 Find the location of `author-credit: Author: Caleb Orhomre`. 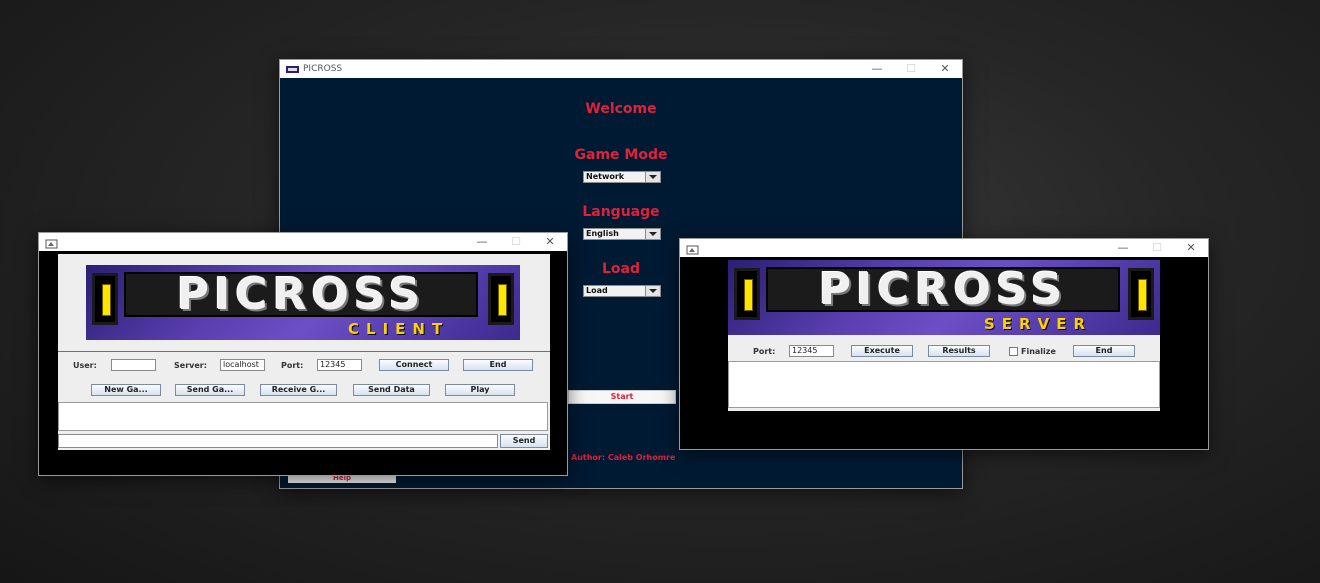

author-credit: Author: Caleb Orhomre is located at coordinates (623, 457).